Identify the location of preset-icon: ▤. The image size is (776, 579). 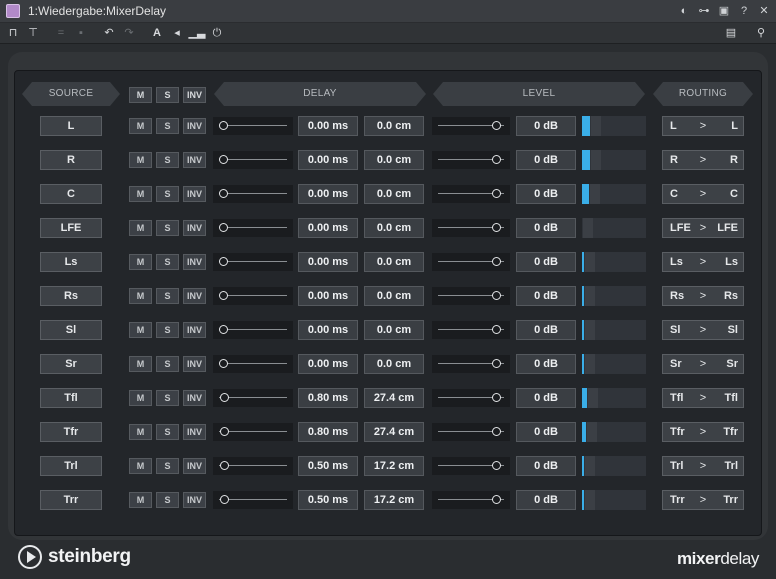
(731, 33).